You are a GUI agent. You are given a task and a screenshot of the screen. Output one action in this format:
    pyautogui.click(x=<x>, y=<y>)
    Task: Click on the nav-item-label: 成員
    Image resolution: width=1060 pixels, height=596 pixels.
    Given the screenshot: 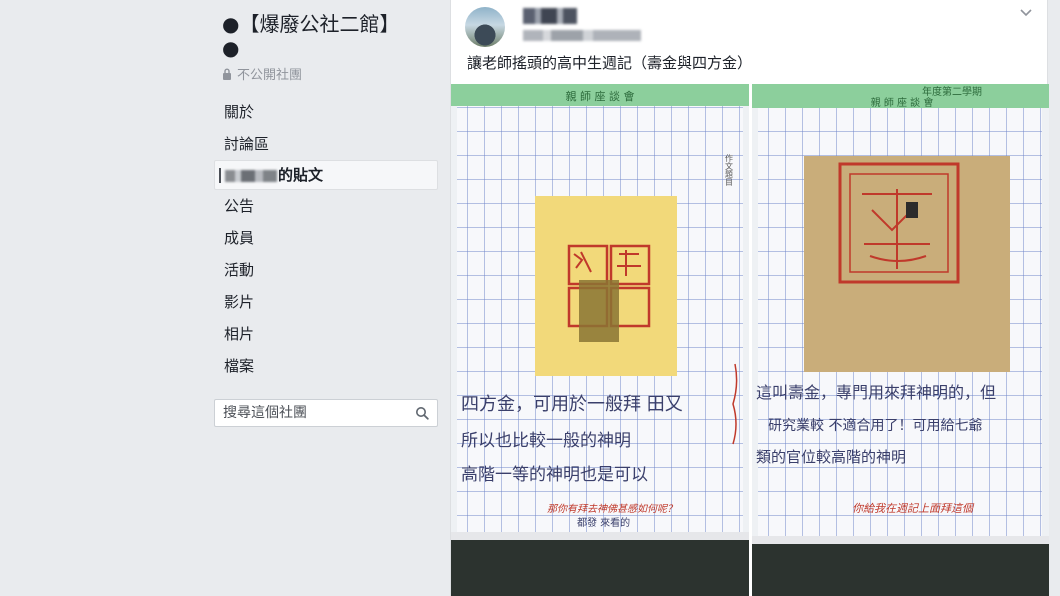 What is the action you would take?
    pyautogui.click(x=239, y=238)
    